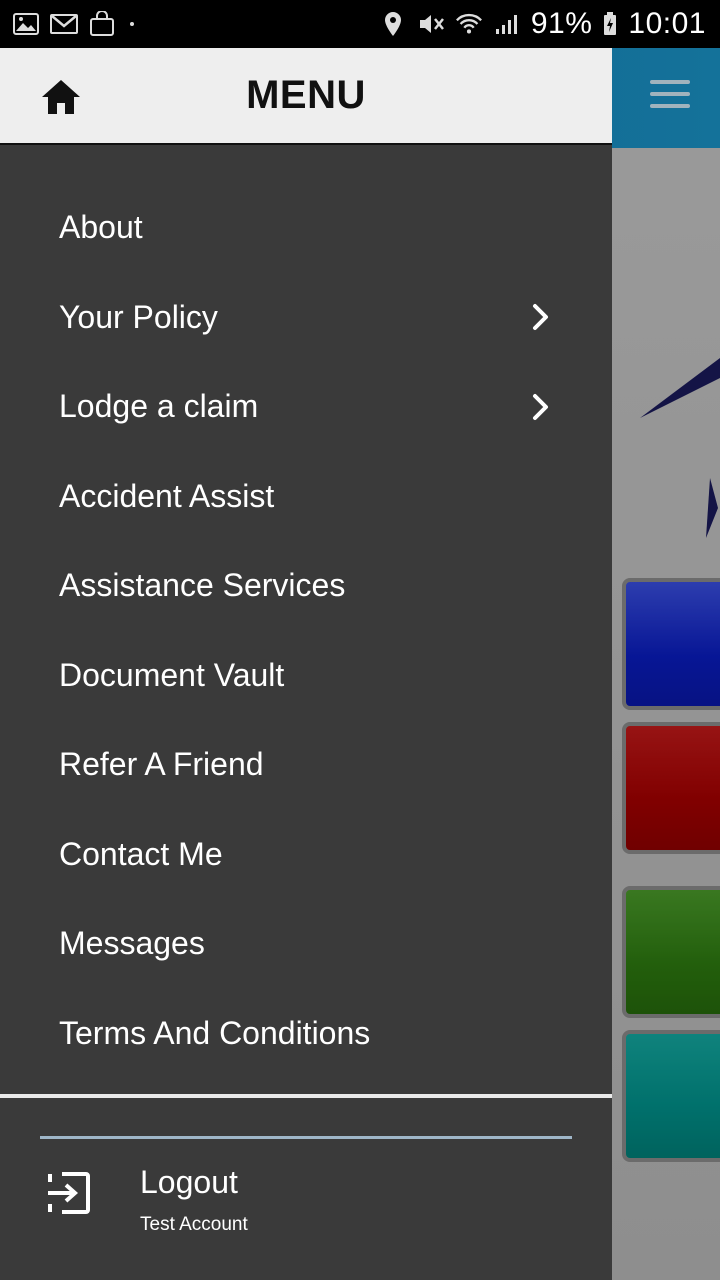 The height and width of the screenshot is (1280, 720). What do you see at coordinates (667, 23) in the screenshot?
I see `clock: 10:01` at bounding box center [667, 23].